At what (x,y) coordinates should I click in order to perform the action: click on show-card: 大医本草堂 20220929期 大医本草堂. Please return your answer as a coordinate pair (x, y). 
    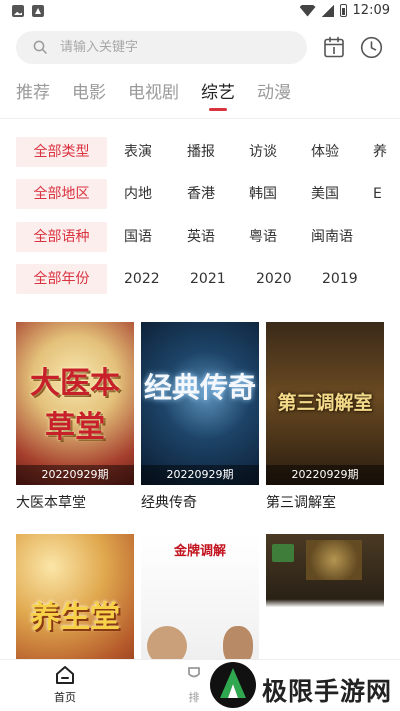
    Looking at the image, I should click on (75, 419).